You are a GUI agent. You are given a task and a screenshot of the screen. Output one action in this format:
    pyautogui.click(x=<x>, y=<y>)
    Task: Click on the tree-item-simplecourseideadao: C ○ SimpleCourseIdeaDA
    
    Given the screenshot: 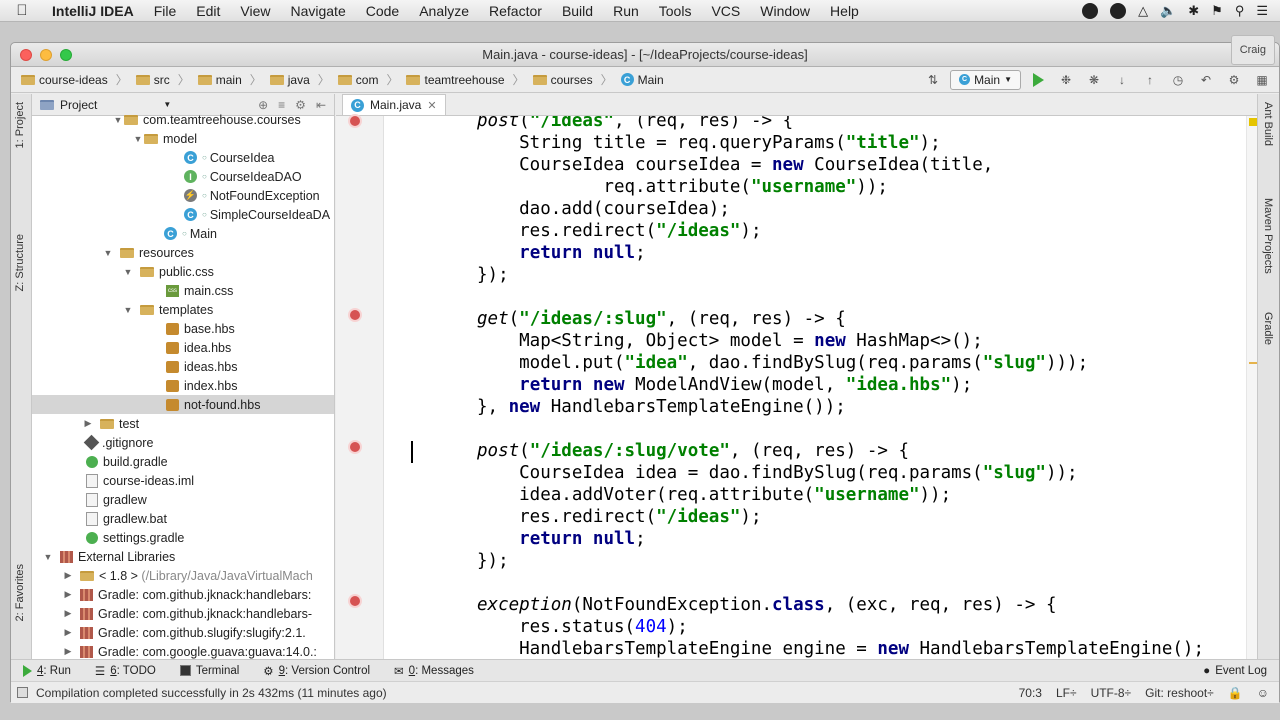 What is the action you would take?
    pyautogui.click(x=183, y=214)
    